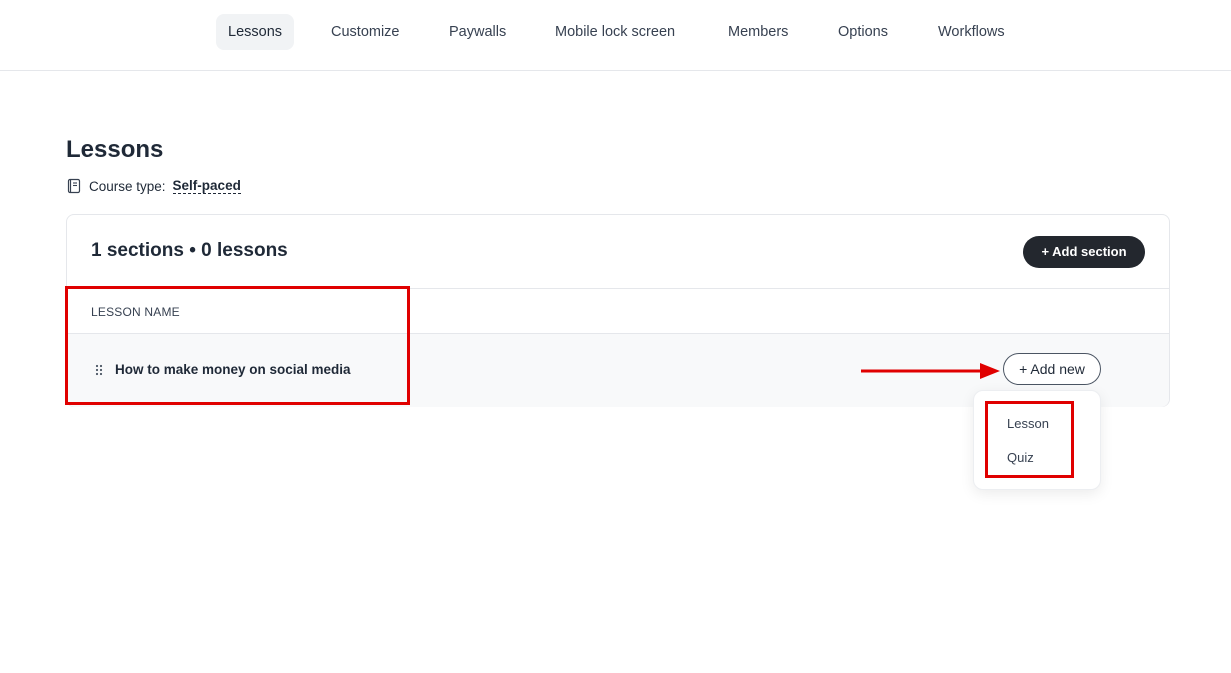 The image size is (1231, 673). I want to click on tab-mobile-lock-screen: Mobile lock screen, so click(615, 32).